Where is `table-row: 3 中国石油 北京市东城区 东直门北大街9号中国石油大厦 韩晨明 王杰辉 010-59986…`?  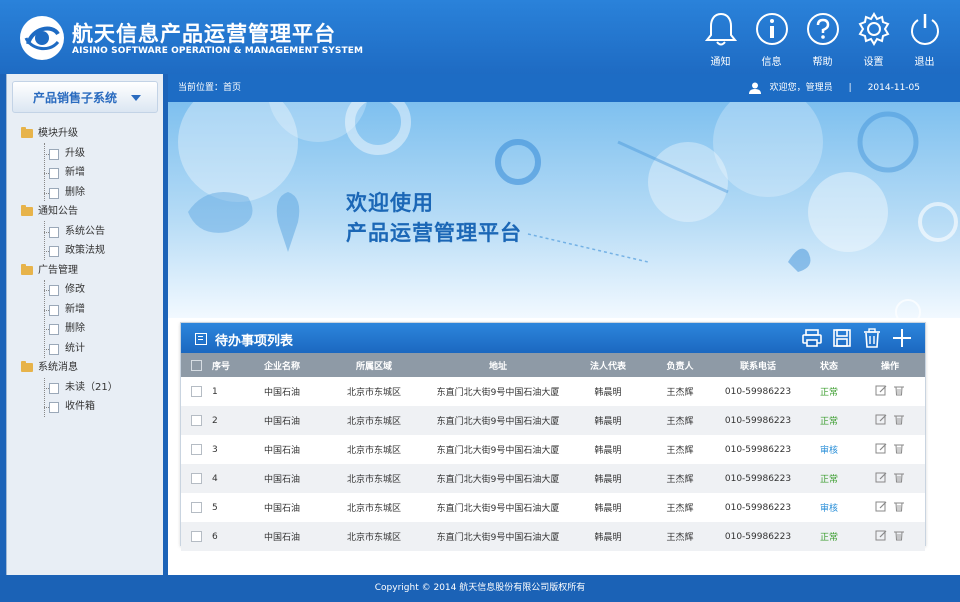 table-row: 3 中国石油 北京市东城区 东直门北大街9号中国石油大厦 韩晨明 王杰辉 010-59986… is located at coordinates (553, 449).